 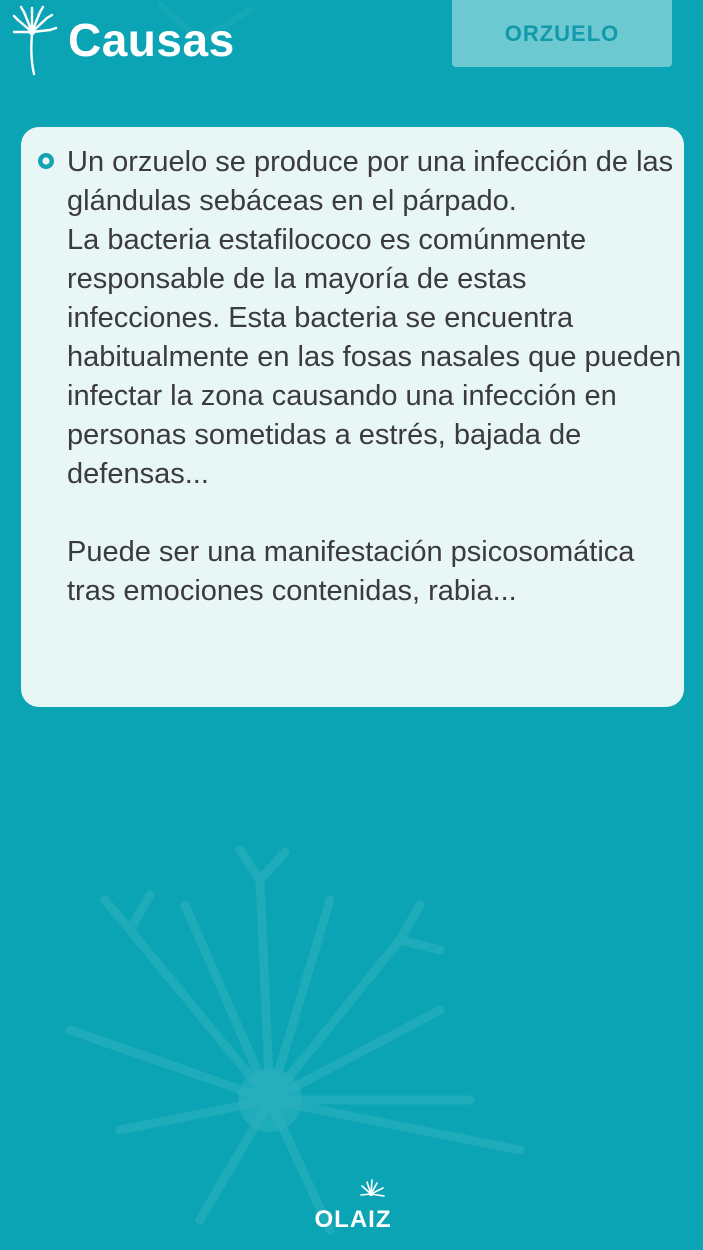 I want to click on header-bar: Causas ORZUELO, so click(x=351, y=40).